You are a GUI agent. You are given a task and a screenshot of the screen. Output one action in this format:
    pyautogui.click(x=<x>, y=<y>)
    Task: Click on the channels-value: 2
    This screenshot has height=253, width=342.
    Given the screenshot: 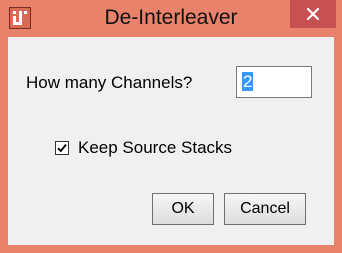 What is the action you would take?
    pyautogui.click(x=248, y=81)
    